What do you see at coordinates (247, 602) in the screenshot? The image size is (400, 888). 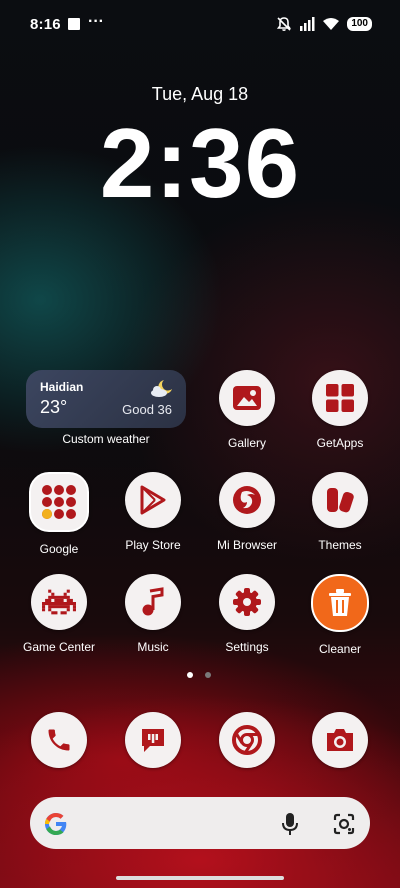 I see `settings-gear-icon` at bounding box center [247, 602].